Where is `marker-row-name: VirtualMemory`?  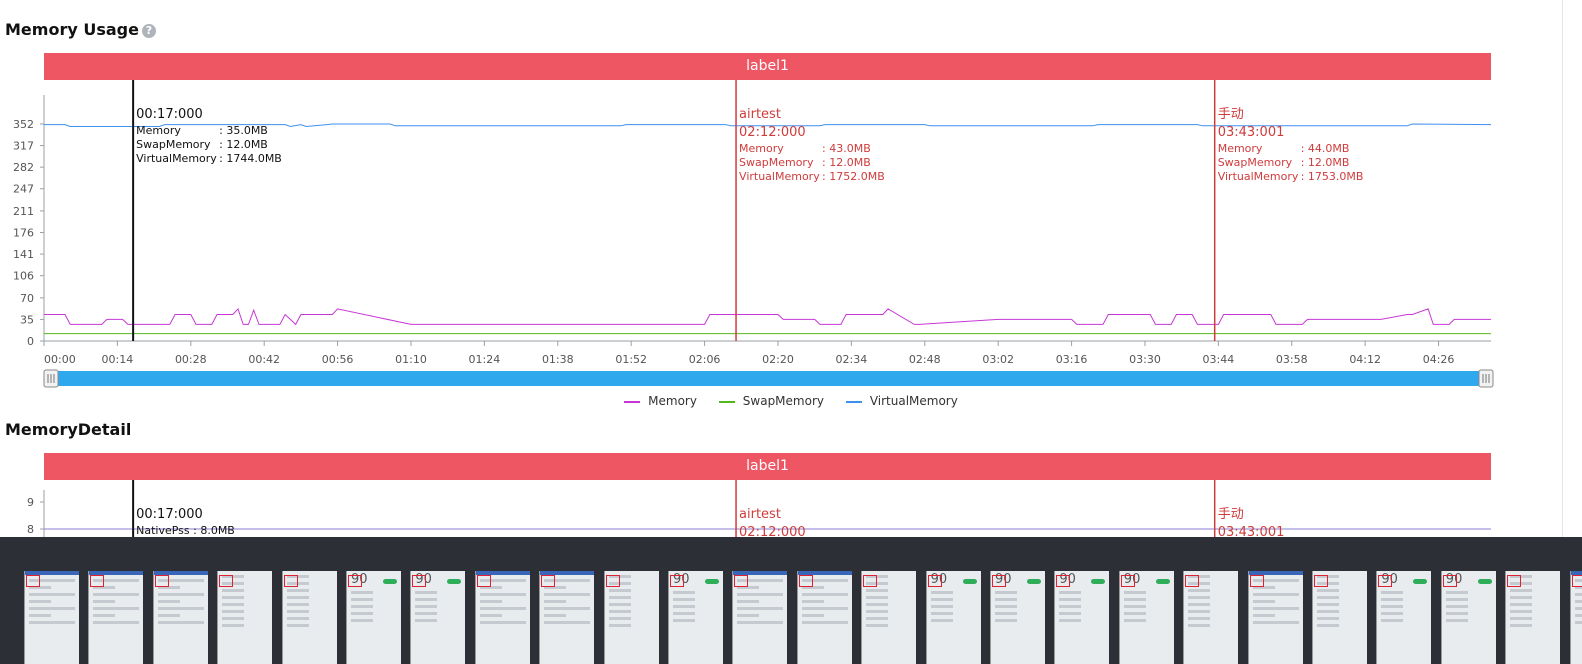
marker-row-name: VirtualMemory is located at coordinates (779, 176).